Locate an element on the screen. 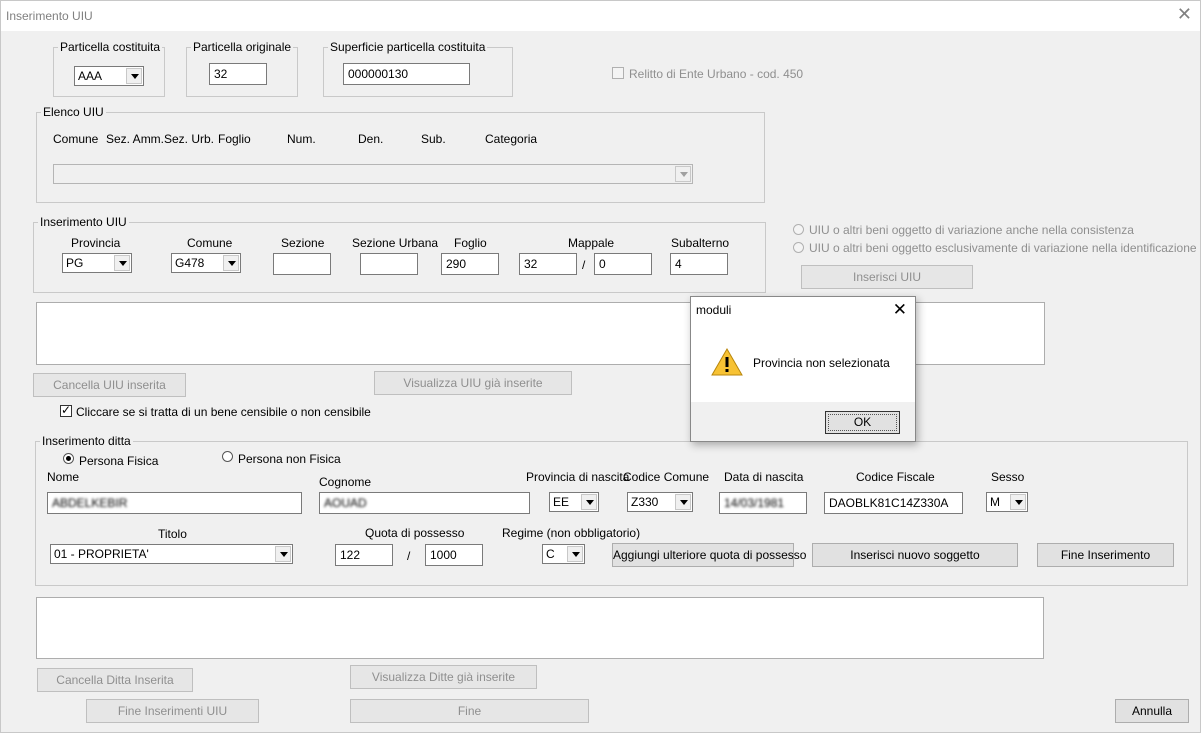 This screenshot has height=733, width=1201. sesso-label: Sesso is located at coordinates (1008, 477).